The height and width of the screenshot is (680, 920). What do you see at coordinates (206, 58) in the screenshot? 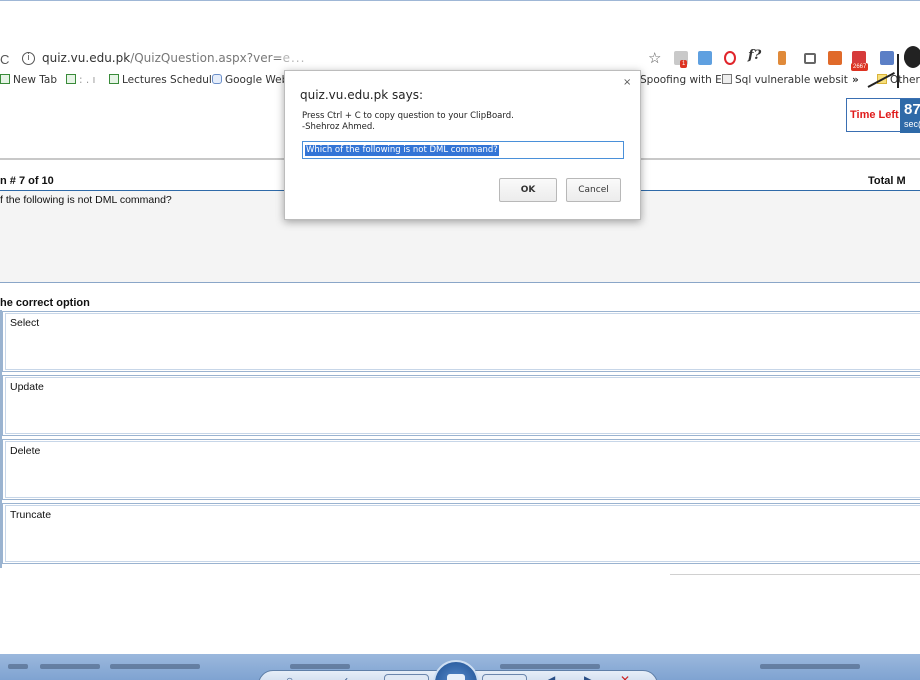
I see `url-path: /QuizQuestion.aspx?ver=` at bounding box center [206, 58].